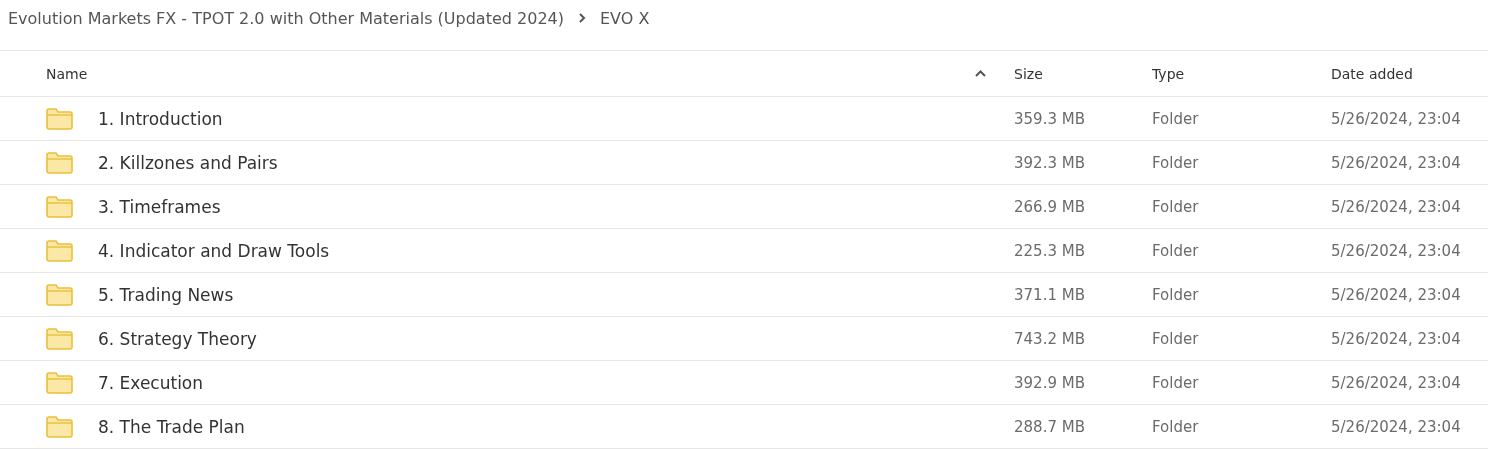  Describe the element at coordinates (1050, 118) in the screenshot. I see `size-cell-text: 359.3 MB` at that location.